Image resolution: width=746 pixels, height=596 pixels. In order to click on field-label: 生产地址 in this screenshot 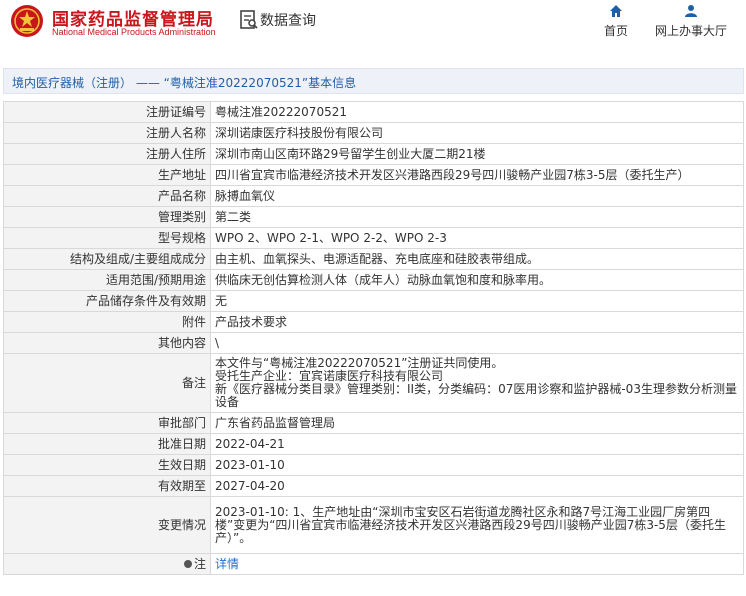, I will do `click(107, 175)`.